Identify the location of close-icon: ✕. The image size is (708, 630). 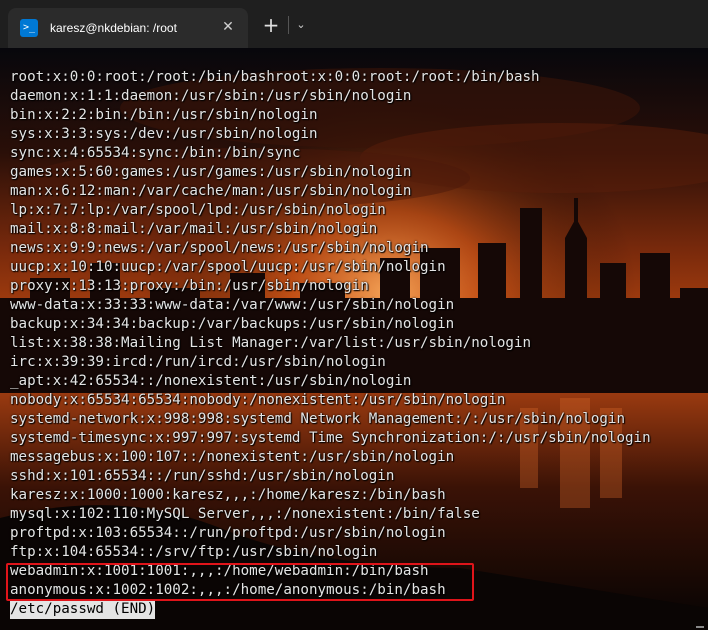
(228, 27).